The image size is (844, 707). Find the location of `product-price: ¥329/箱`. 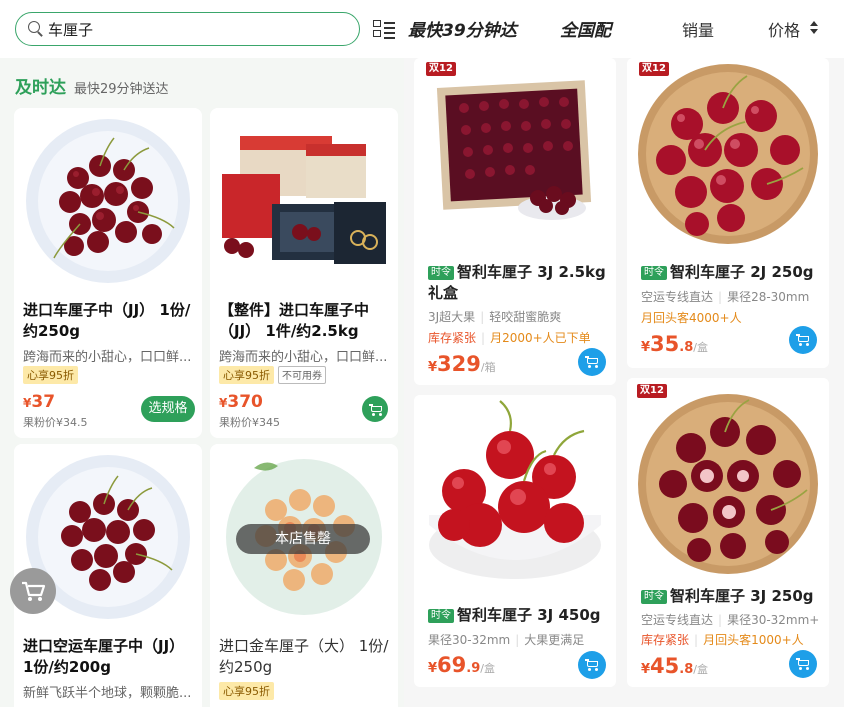

product-price: ¥329/箱 is located at coordinates (462, 364).